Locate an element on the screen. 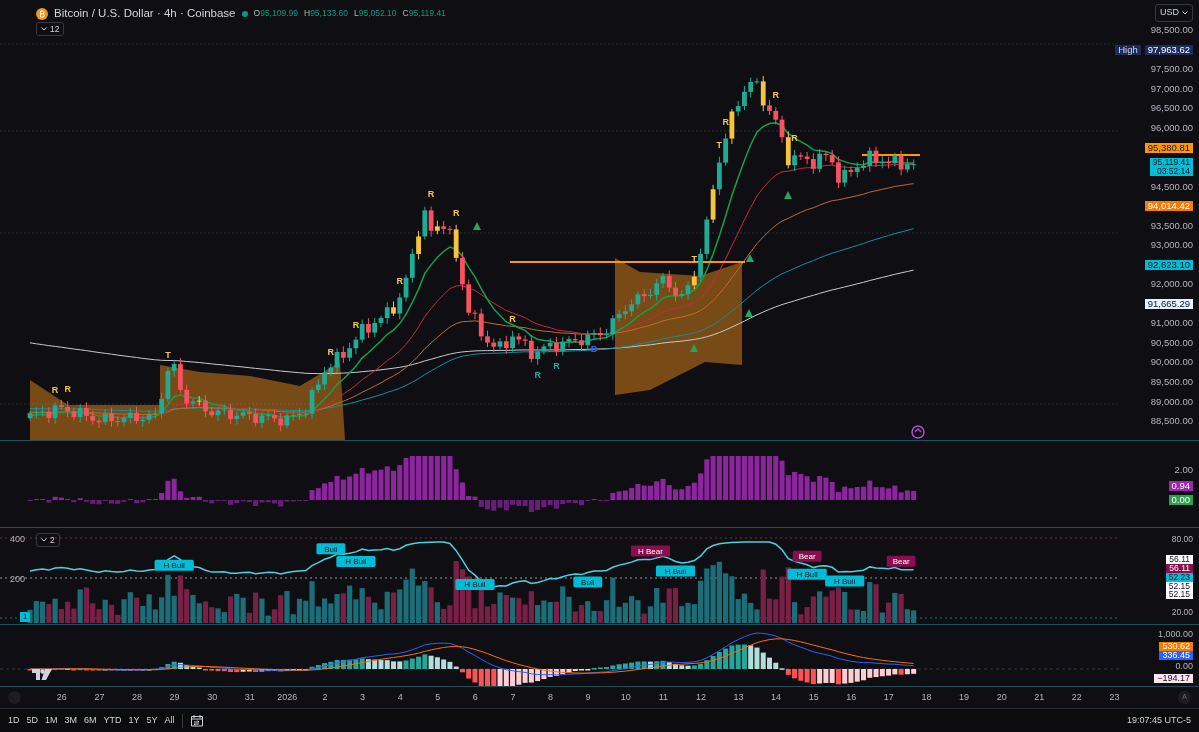 The width and height of the screenshot is (1199, 732). axis-tick-label: 98,500.00 is located at coordinates (1171, 30).